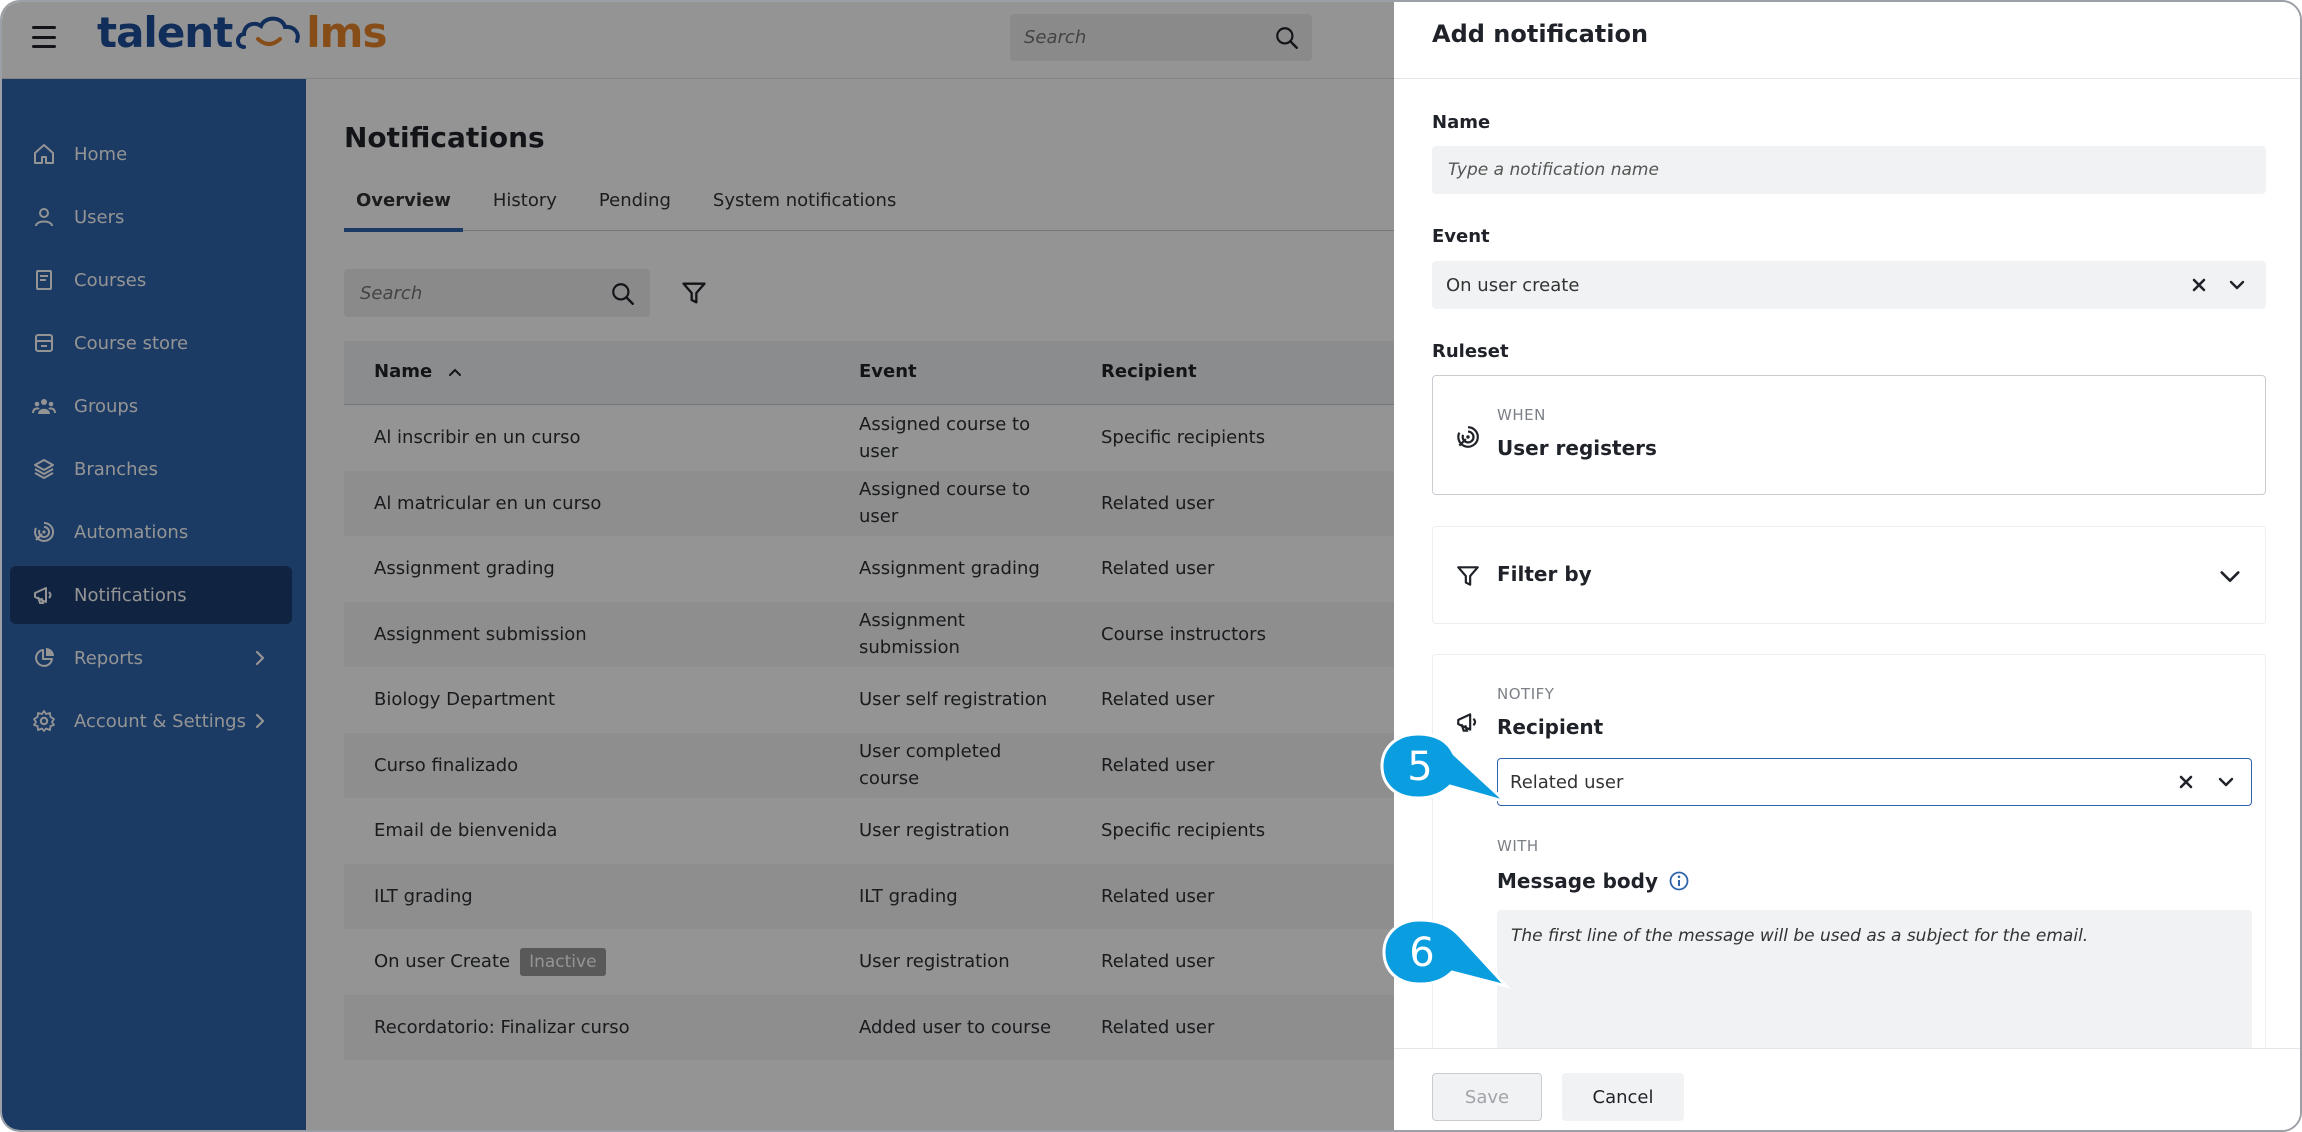 Image resolution: width=2302 pixels, height=1132 pixels. Describe the element at coordinates (1849, 170) in the screenshot. I see `notification-name-input` at that location.